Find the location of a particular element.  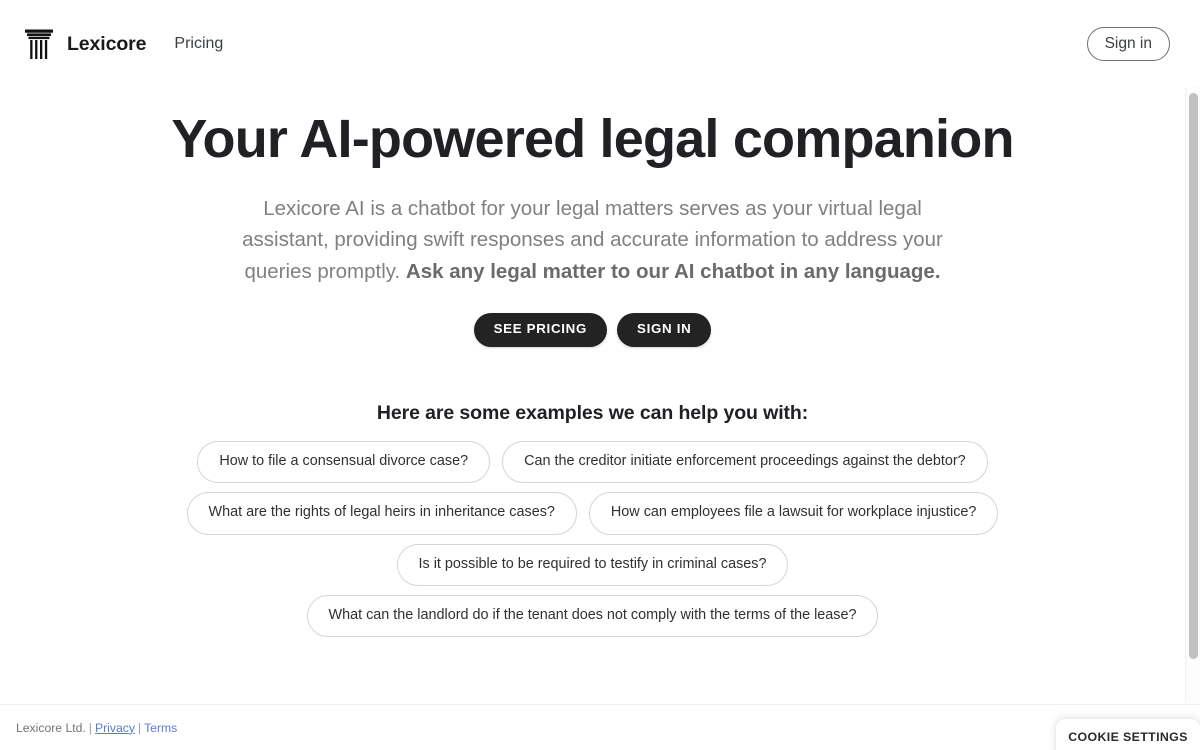

primary-nav: Pricing is located at coordinates (198, 44).